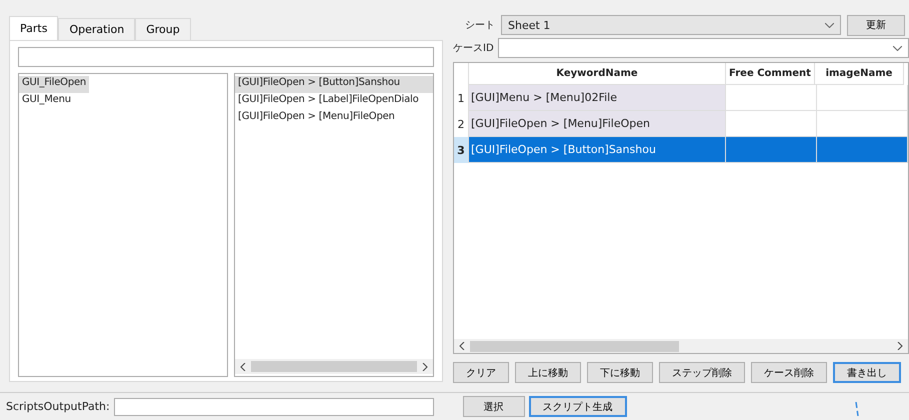 This screenshot has height=420, width=909. I want to click on list-item: GUI_Menu, so click(46, 101).